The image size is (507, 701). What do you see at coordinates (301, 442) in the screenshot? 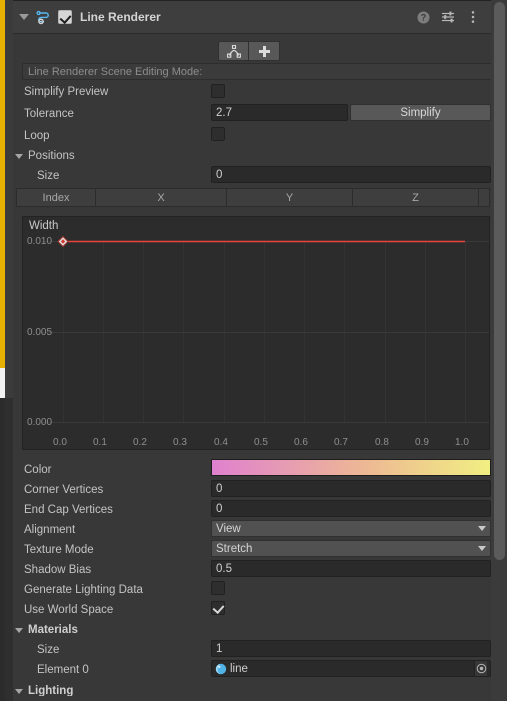
I see `x-tick-6: 0.6` at bounding box center [301, 442].